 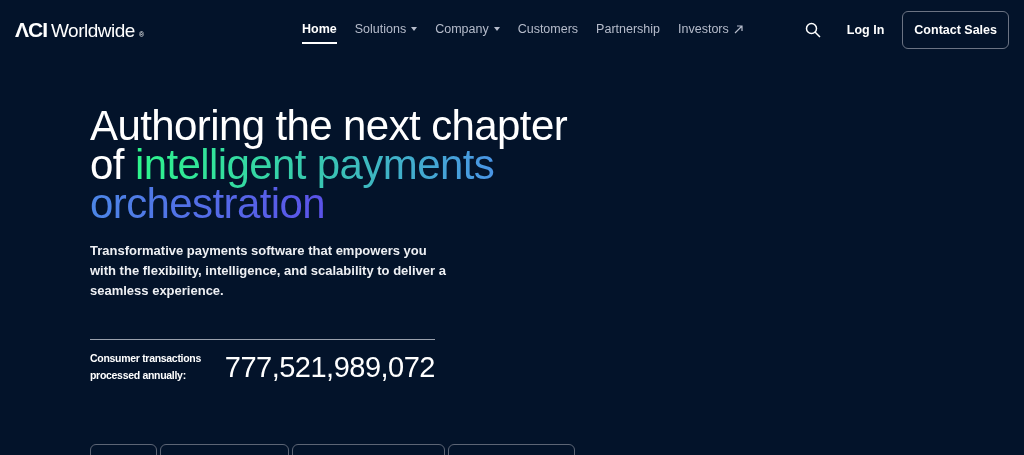 What do you see at coordinates (329, 367) in the screenshot?
I see `stat-value: 777,521,989,072` at bounding box center [329, 367].